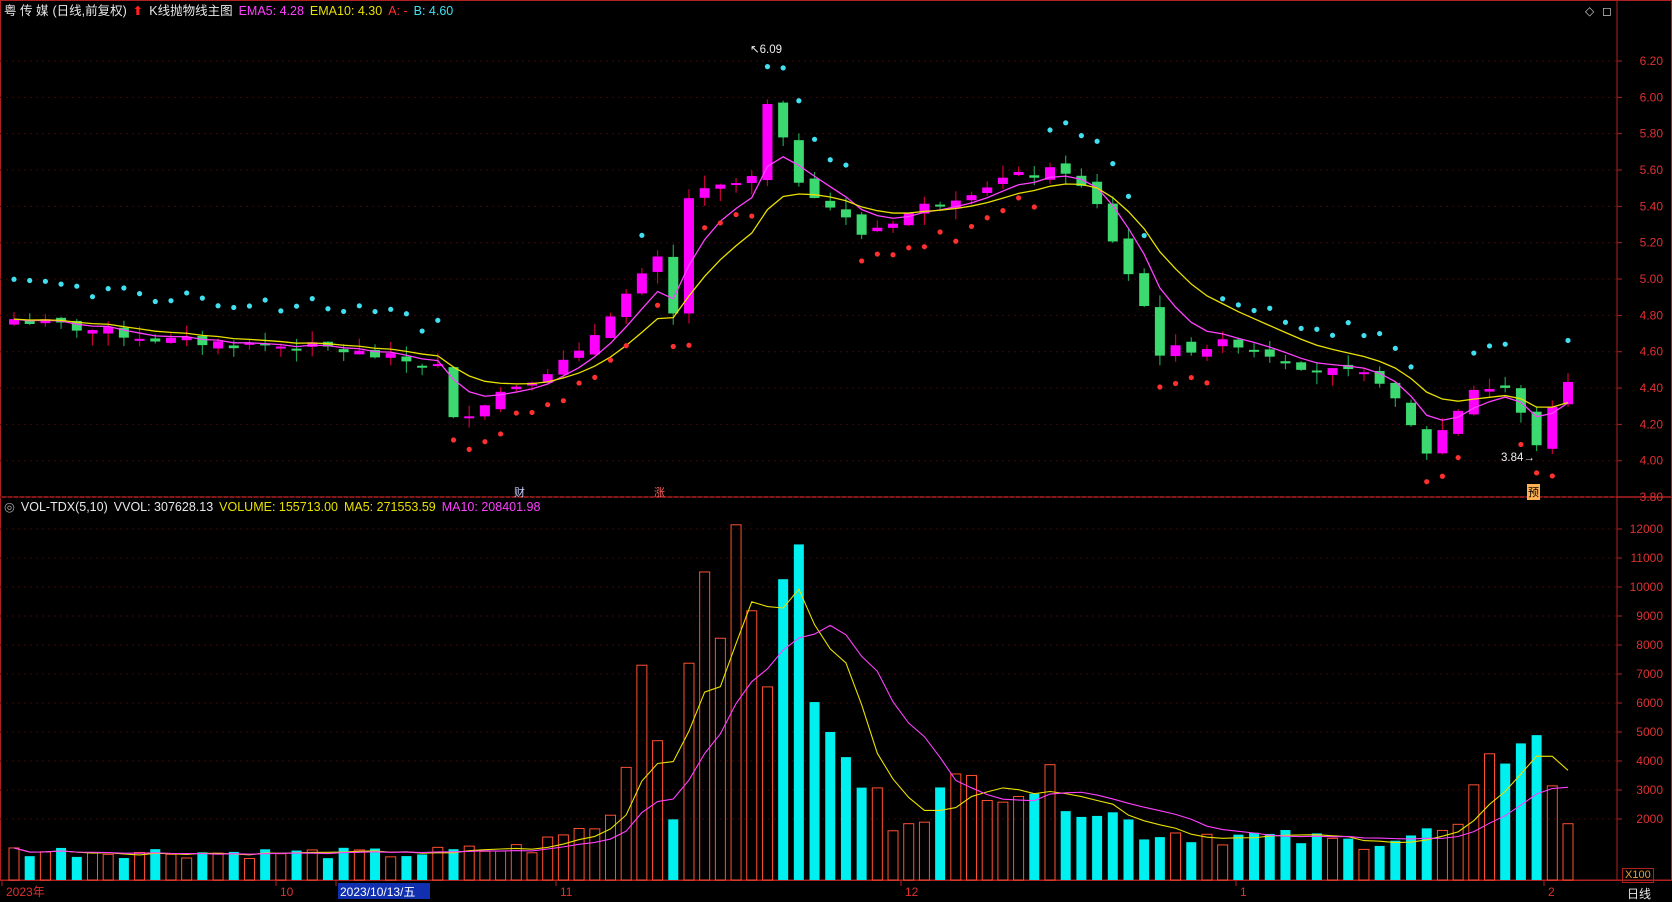 Image resolution: width=1672 pixels, height=902 pixels. Describe the element at coordinates (25, 892) in the screenshot. I see `date-label: 2023年` at that location.